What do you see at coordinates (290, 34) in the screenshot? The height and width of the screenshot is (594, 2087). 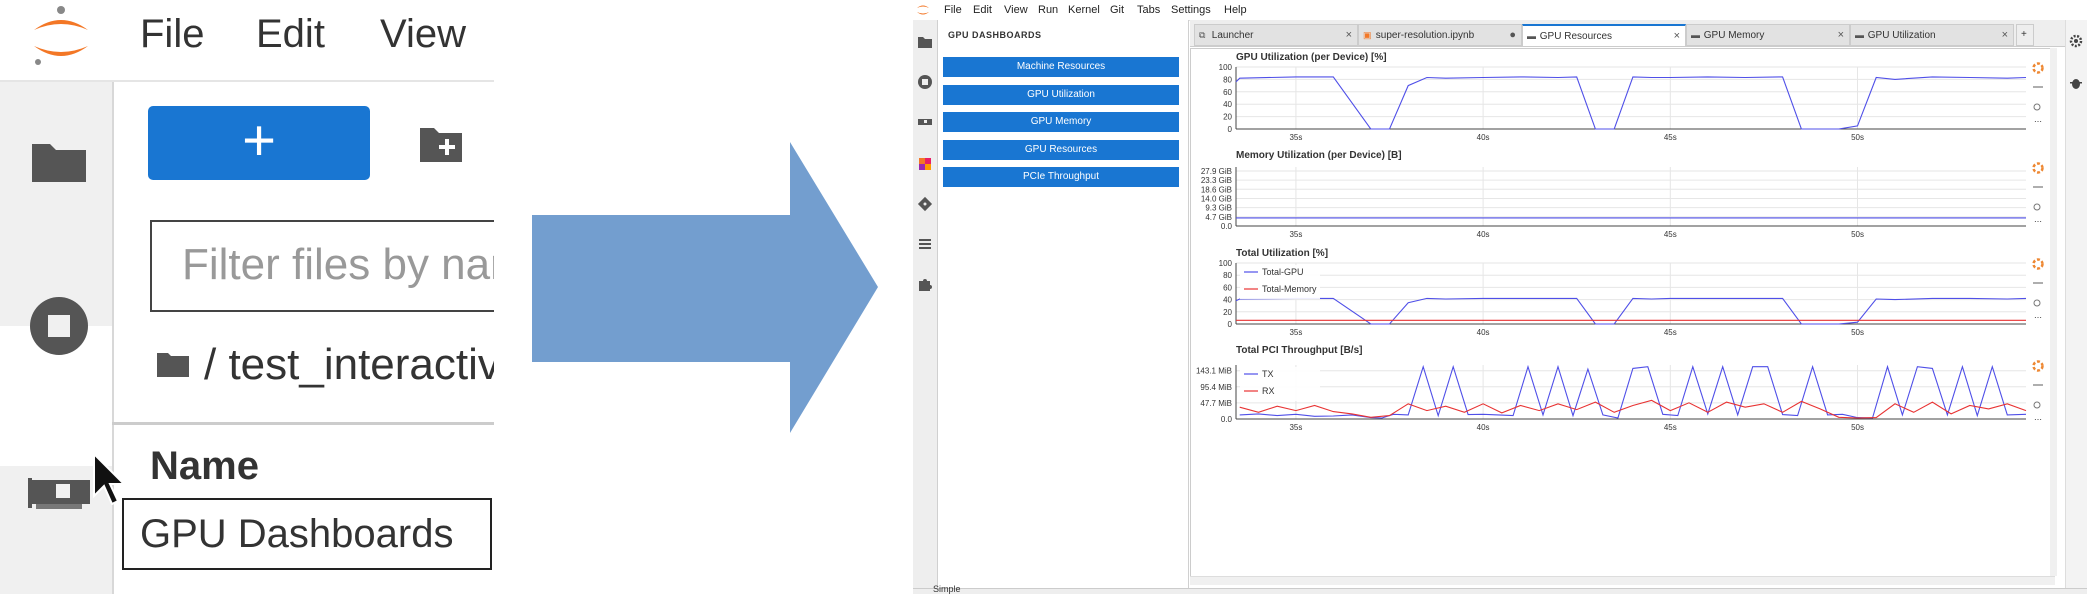 I see `zoom-menu-edit: Edit` at bounding box center [290, 34].